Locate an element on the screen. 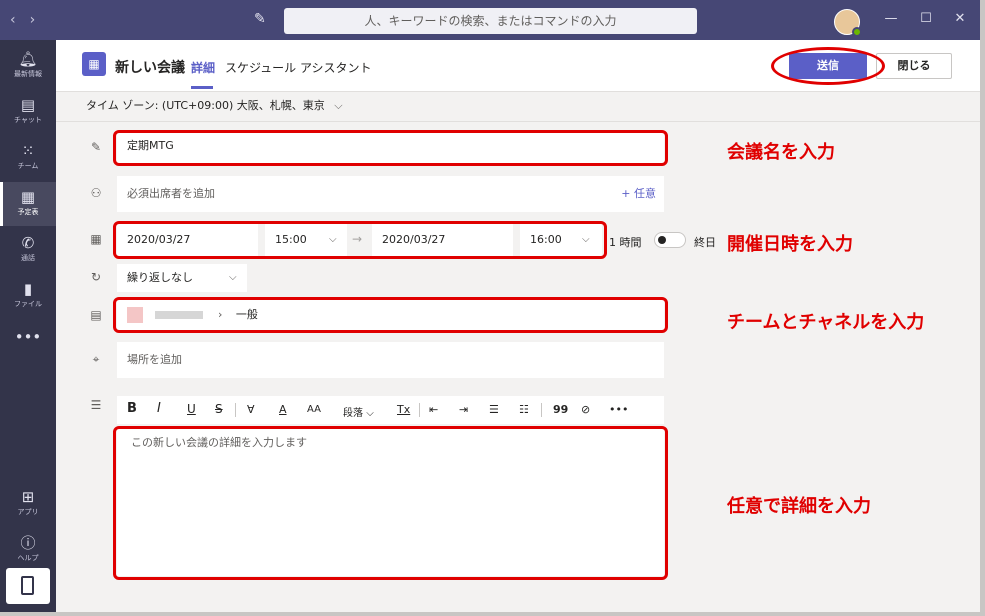 The height and width of the screenshot is (616, 985). rail-item-label: 通話 is located at coordinates (28, 258).